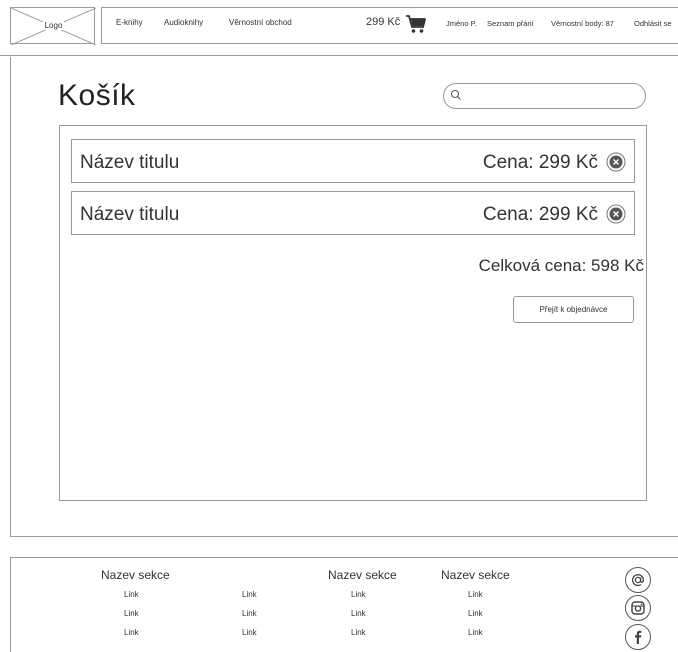  I want to click on loyalty-points: Věrnostní body: 87, so click(582, 23).